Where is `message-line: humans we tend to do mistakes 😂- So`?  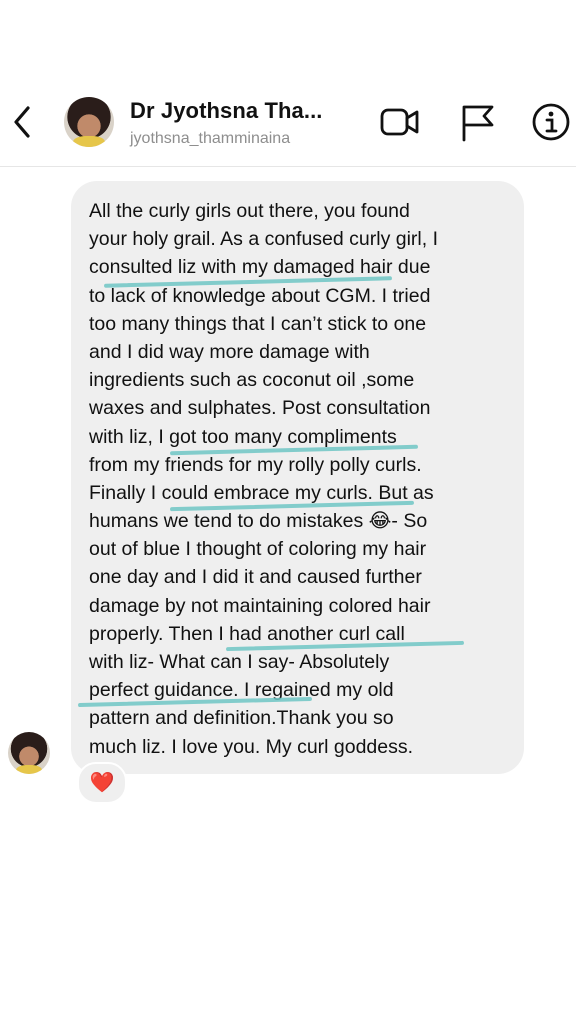
message-line: humans we tend to do mistakes 😂- So is located at coordinates (258, 521).